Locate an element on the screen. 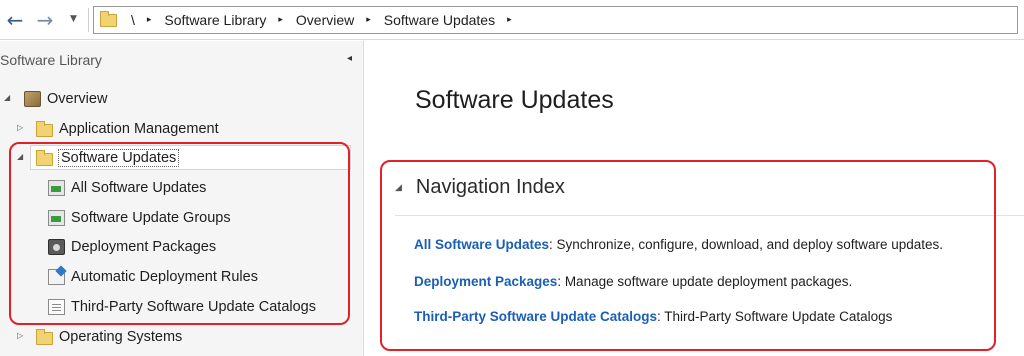  tree-item-operating-systems: Operating Systems is located at coordinates (109, 337).